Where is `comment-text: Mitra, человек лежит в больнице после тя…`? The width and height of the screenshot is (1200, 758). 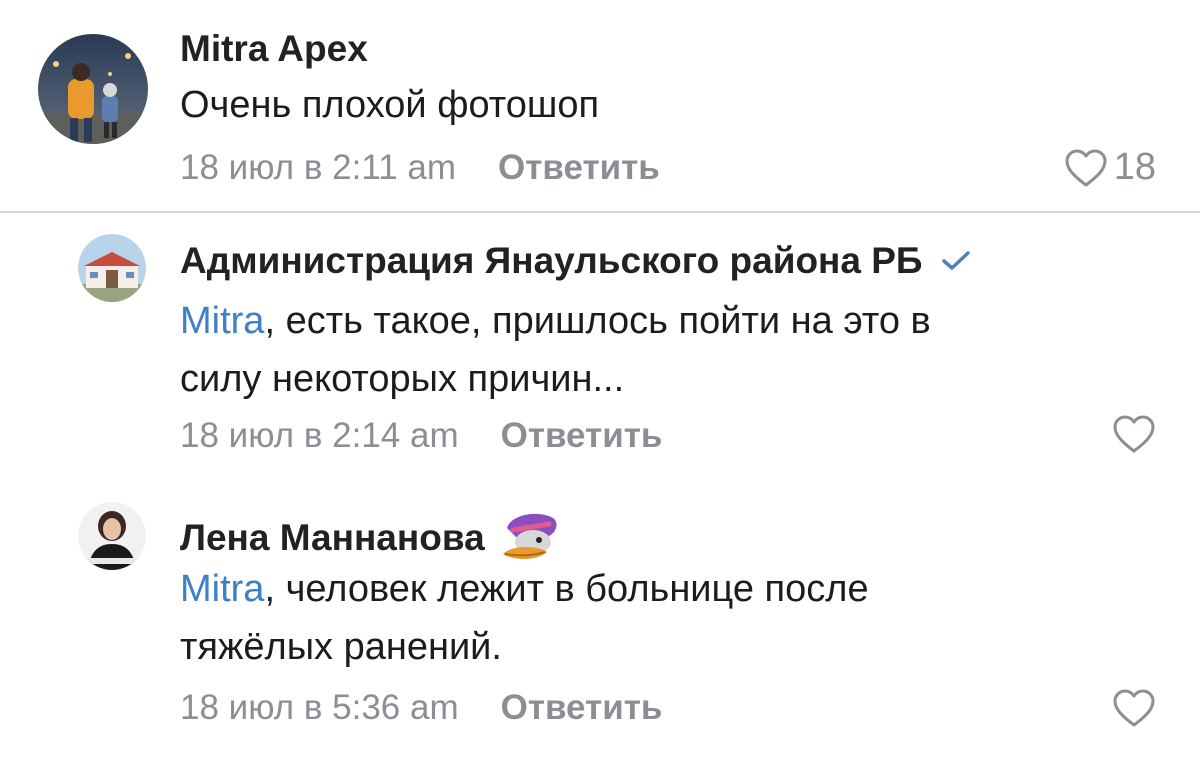
comment-text: Mitra, человек лежит в больнице после тя… is located at coordinates (660, 618).